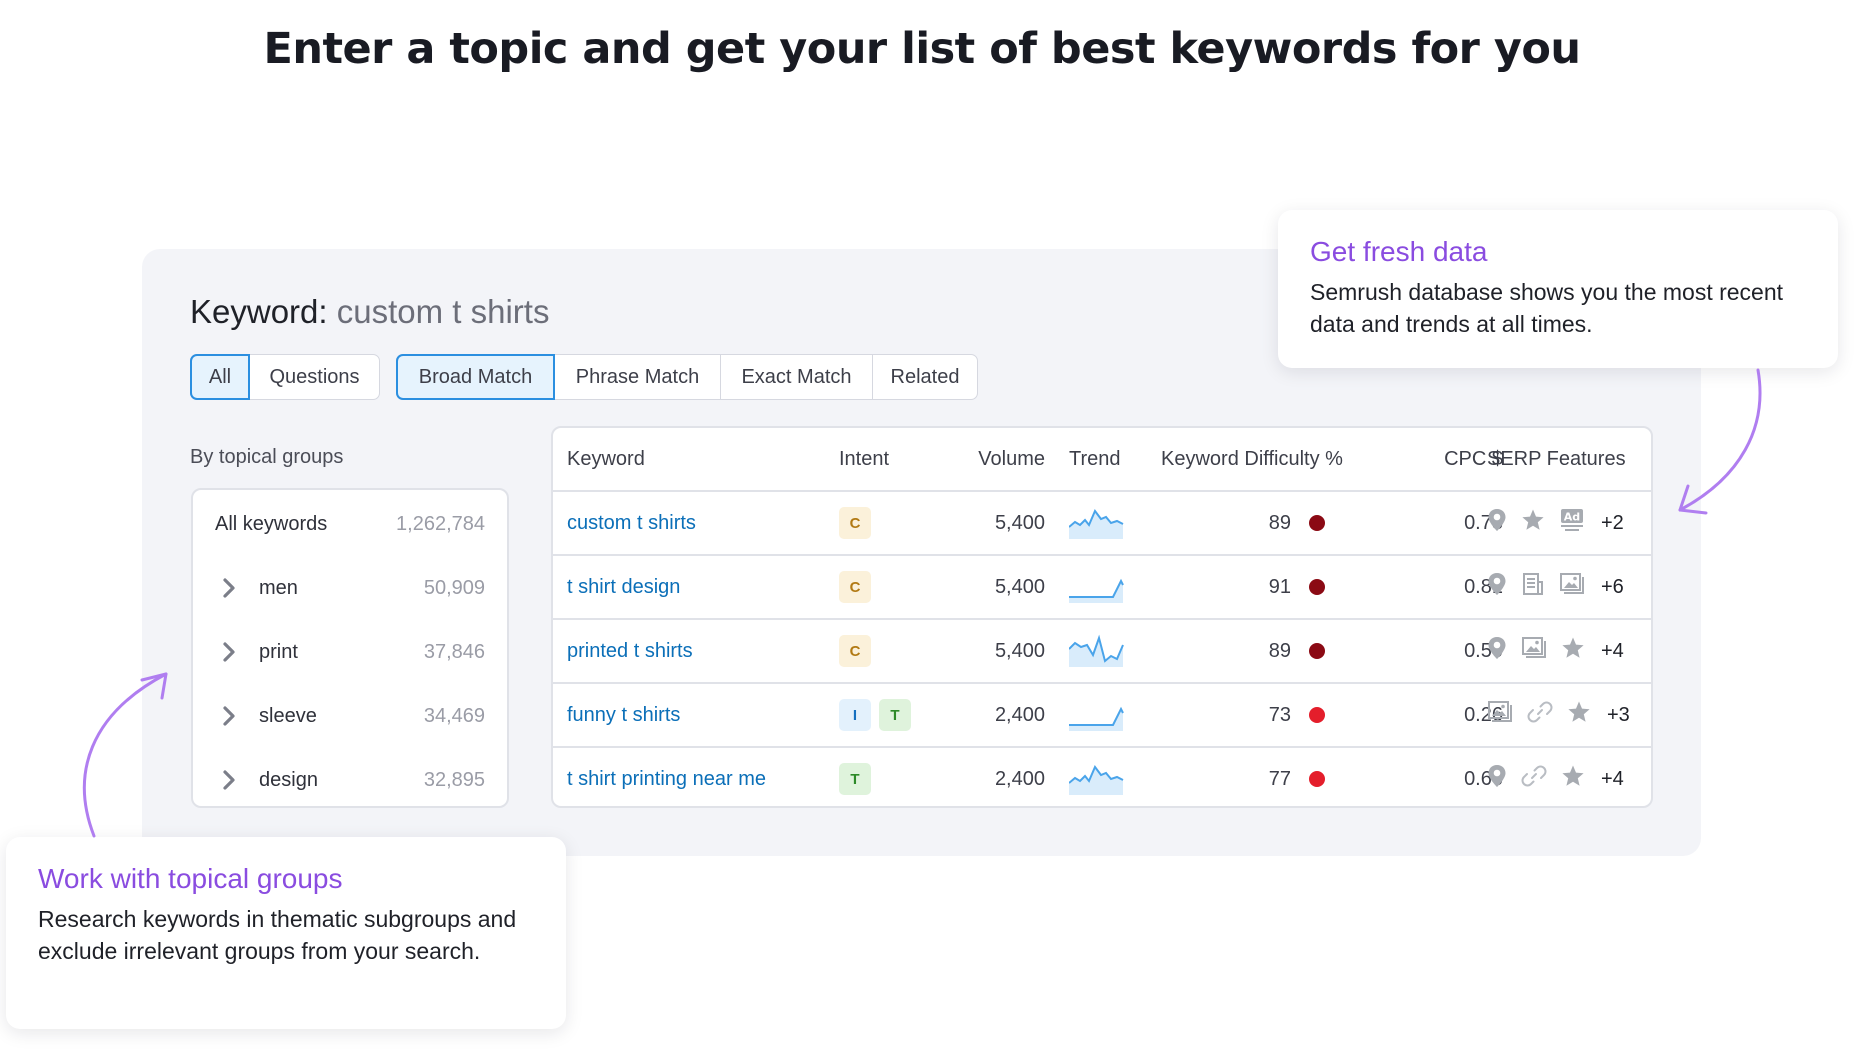 This screenshot has width=1854, height=1064. I want to click on keyword-link: custom t shirts, so click(631, 523).